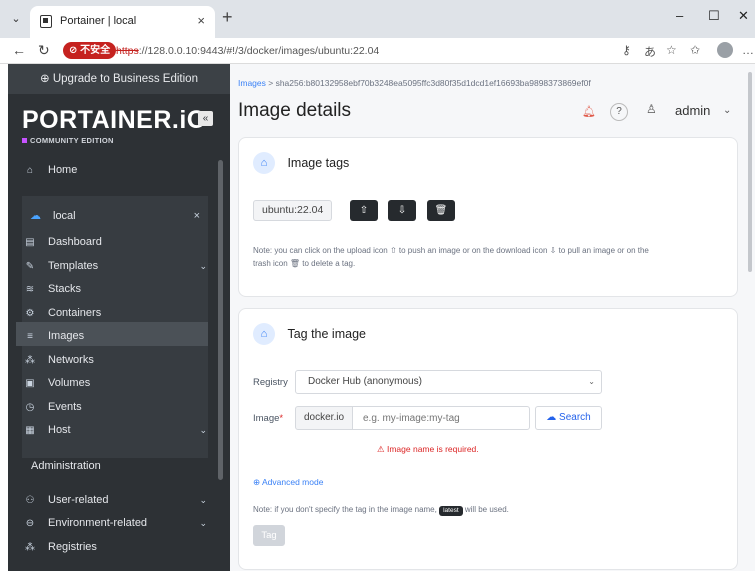  Describe the element at coordinates (441, 418) in the screenshot. I see `image-name-input` at that location.